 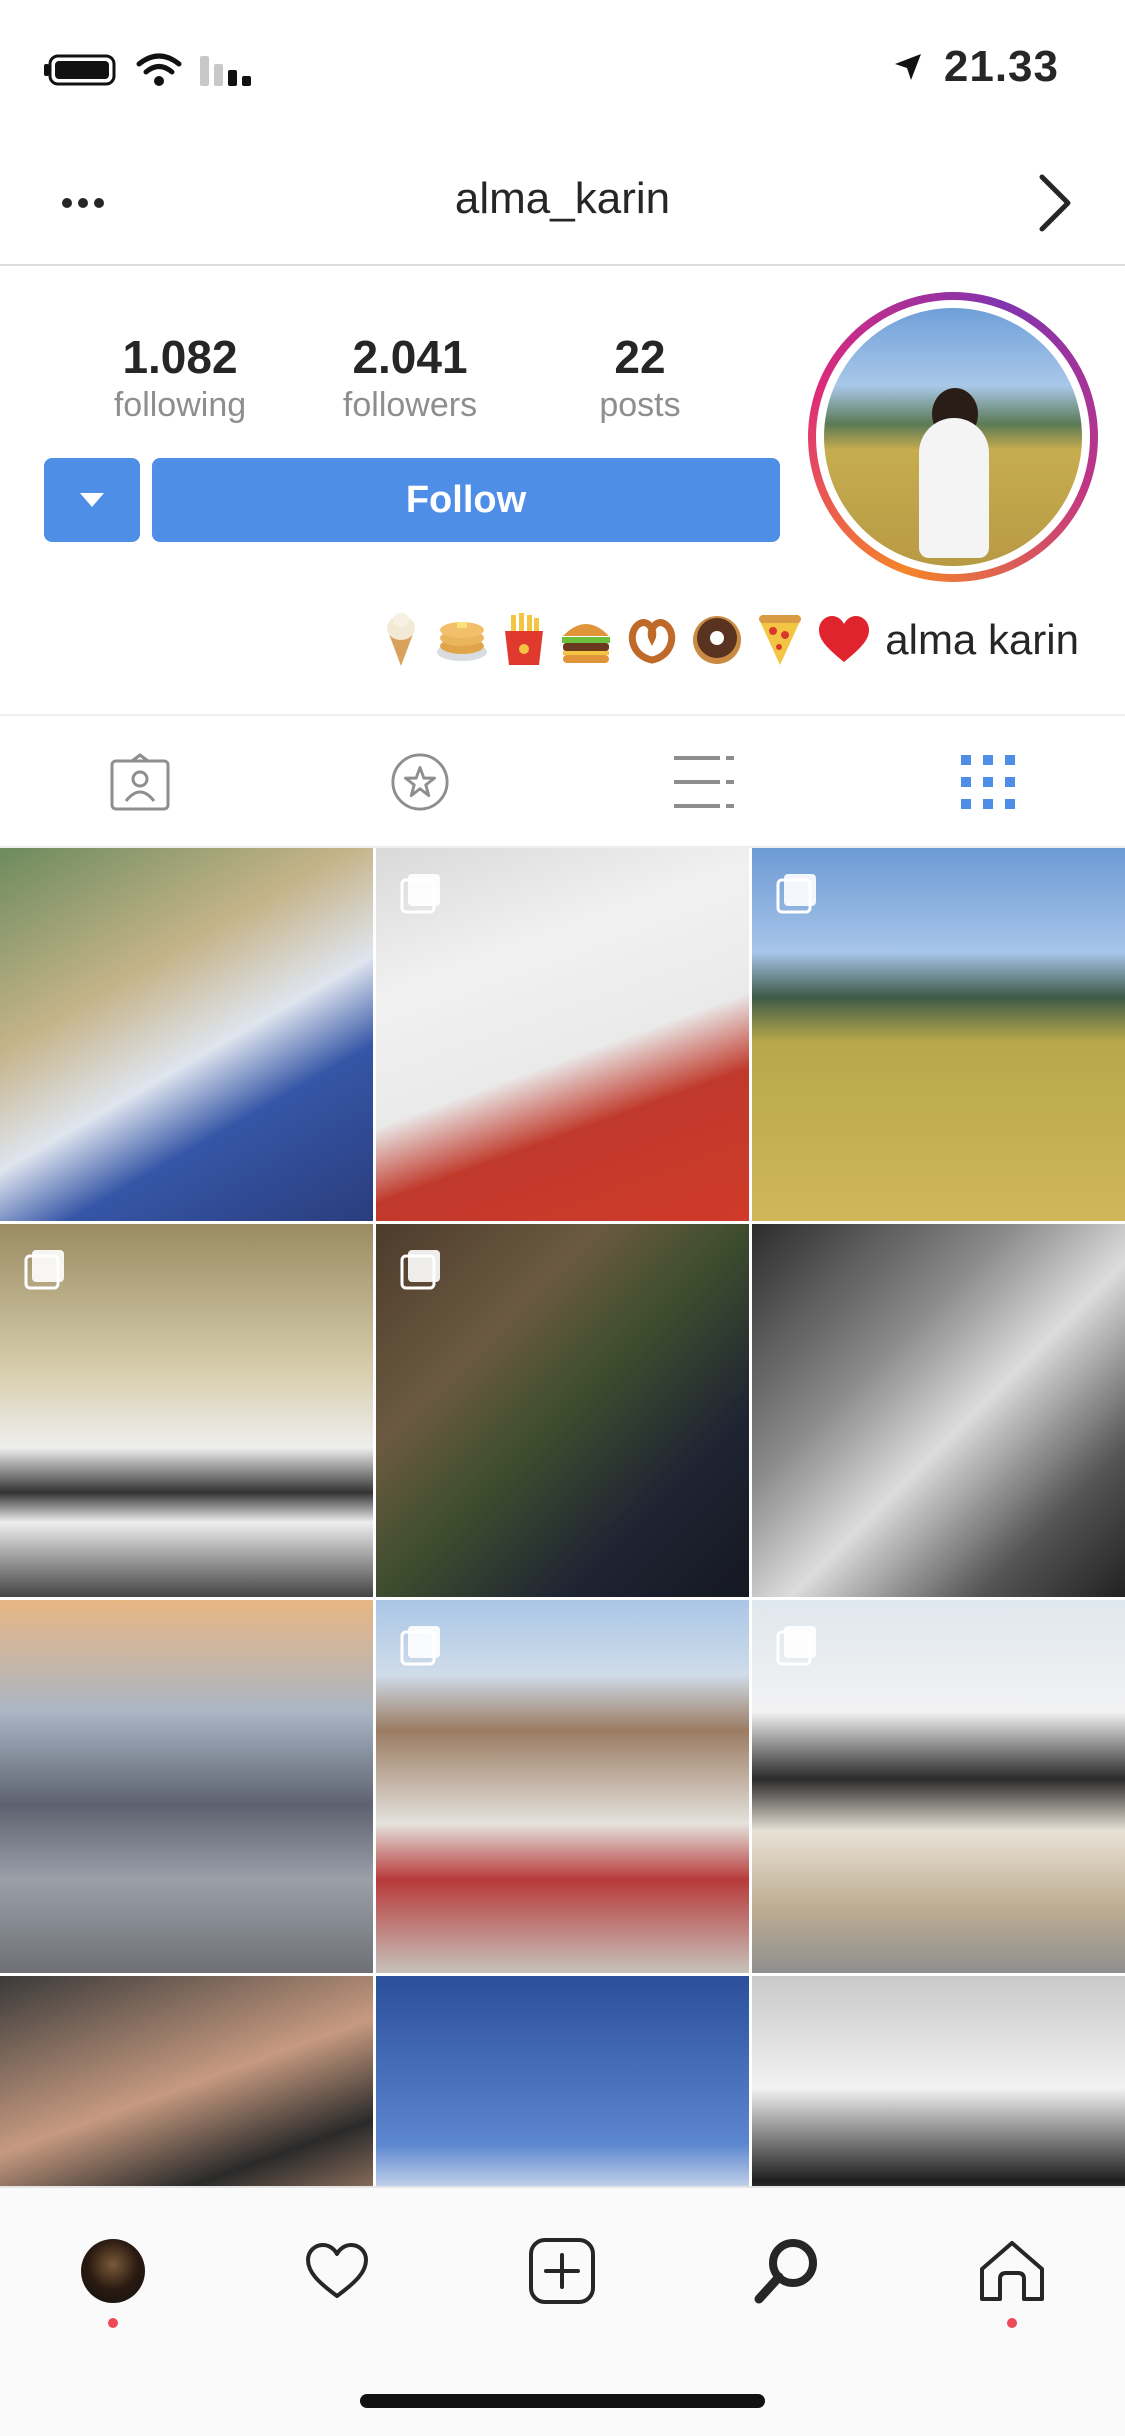 I want to click on add-post-icon, so click(x=562, y=2271).